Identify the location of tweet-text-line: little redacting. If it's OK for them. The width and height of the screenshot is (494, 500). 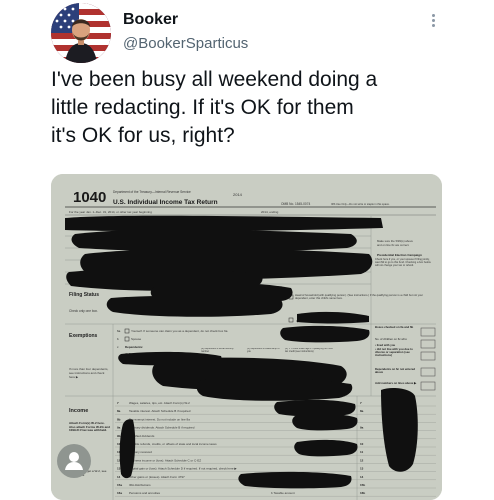
(202, 107).